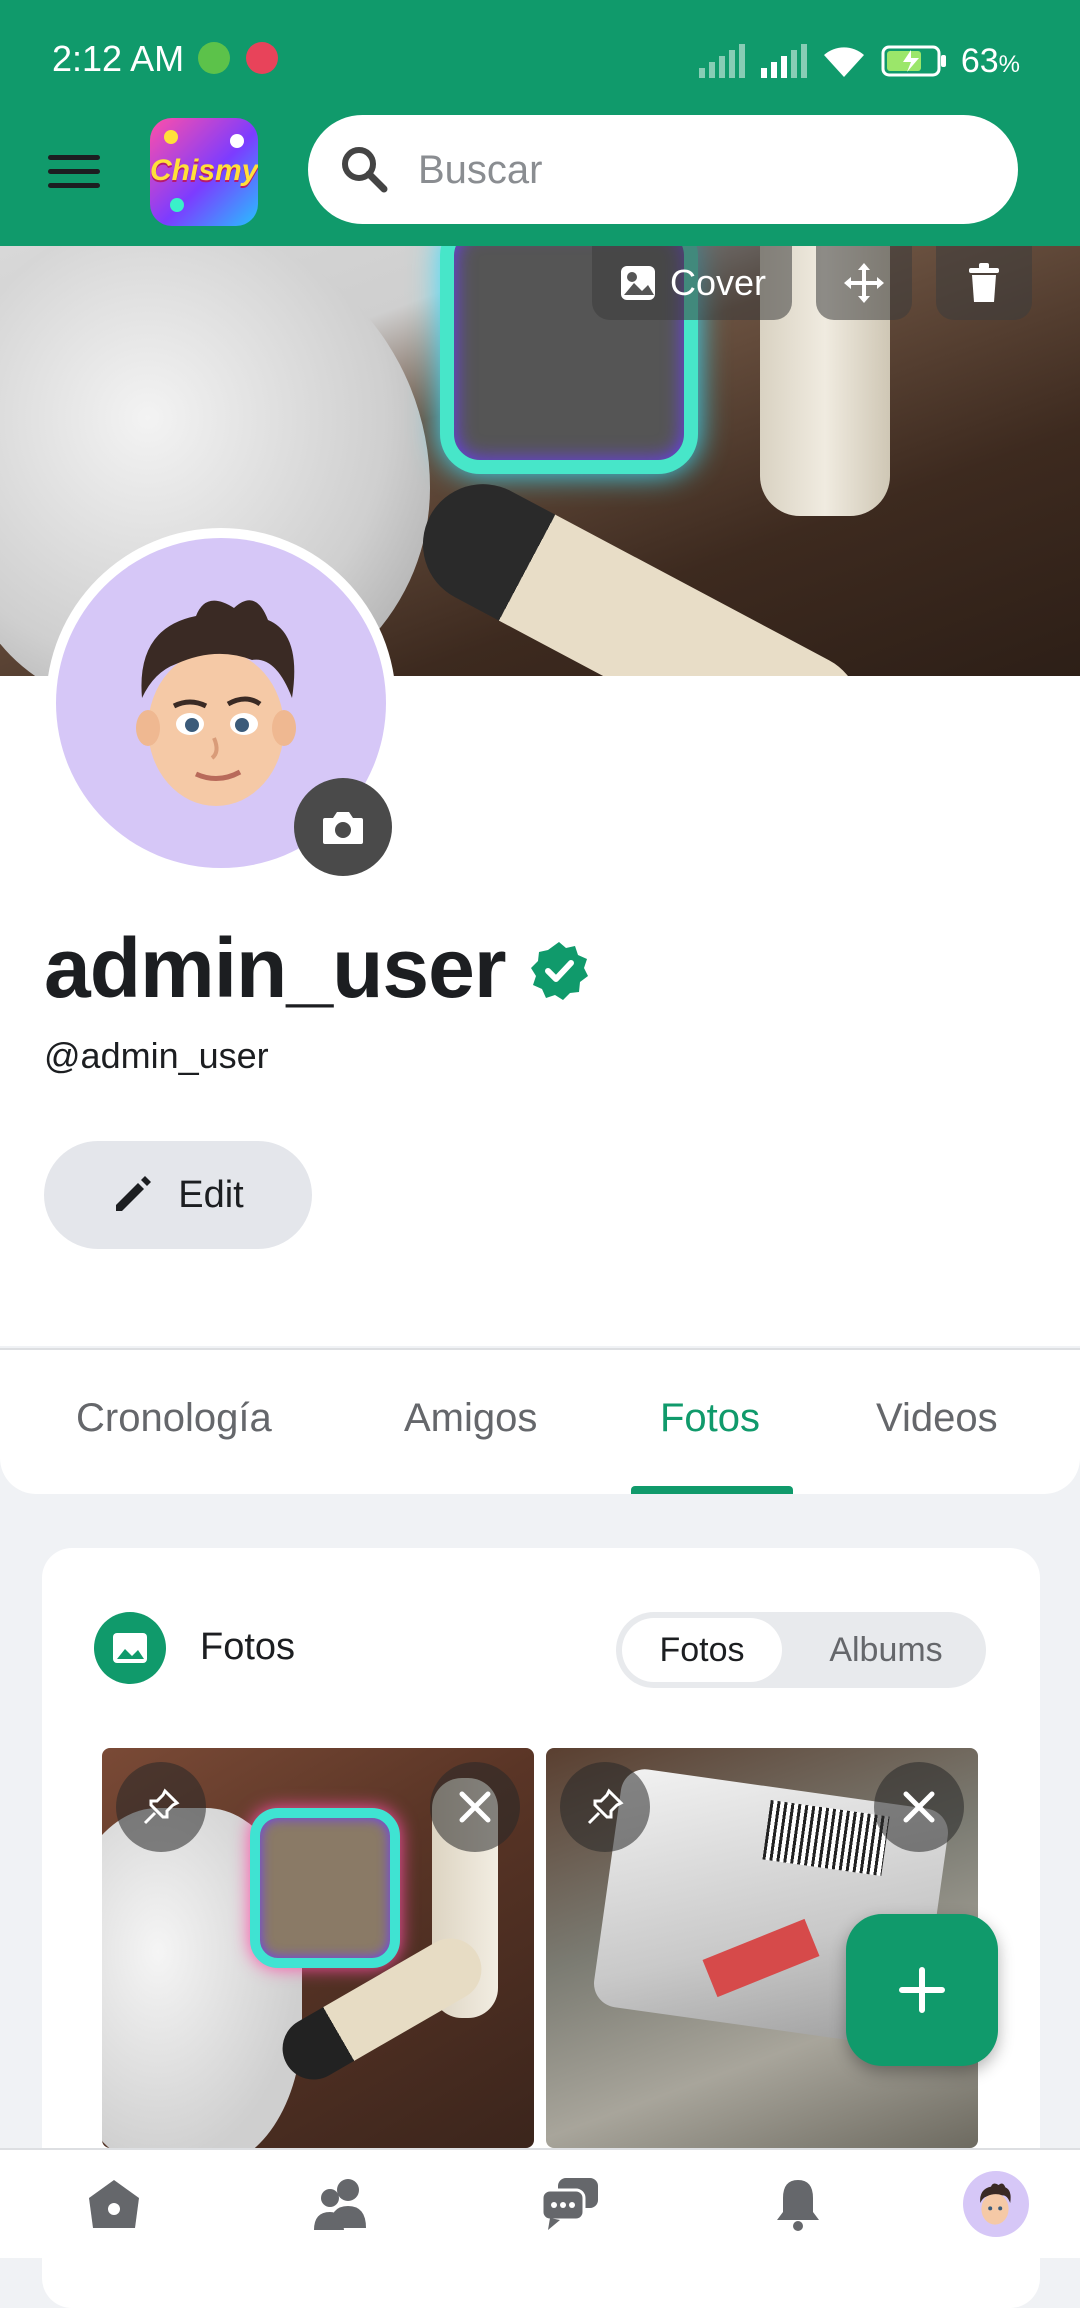 The height and width of the screenshot is (2308, 1080). I want to click on profile-tabs: Cronología Amigos Fotos Videos, so click(540, 1421).